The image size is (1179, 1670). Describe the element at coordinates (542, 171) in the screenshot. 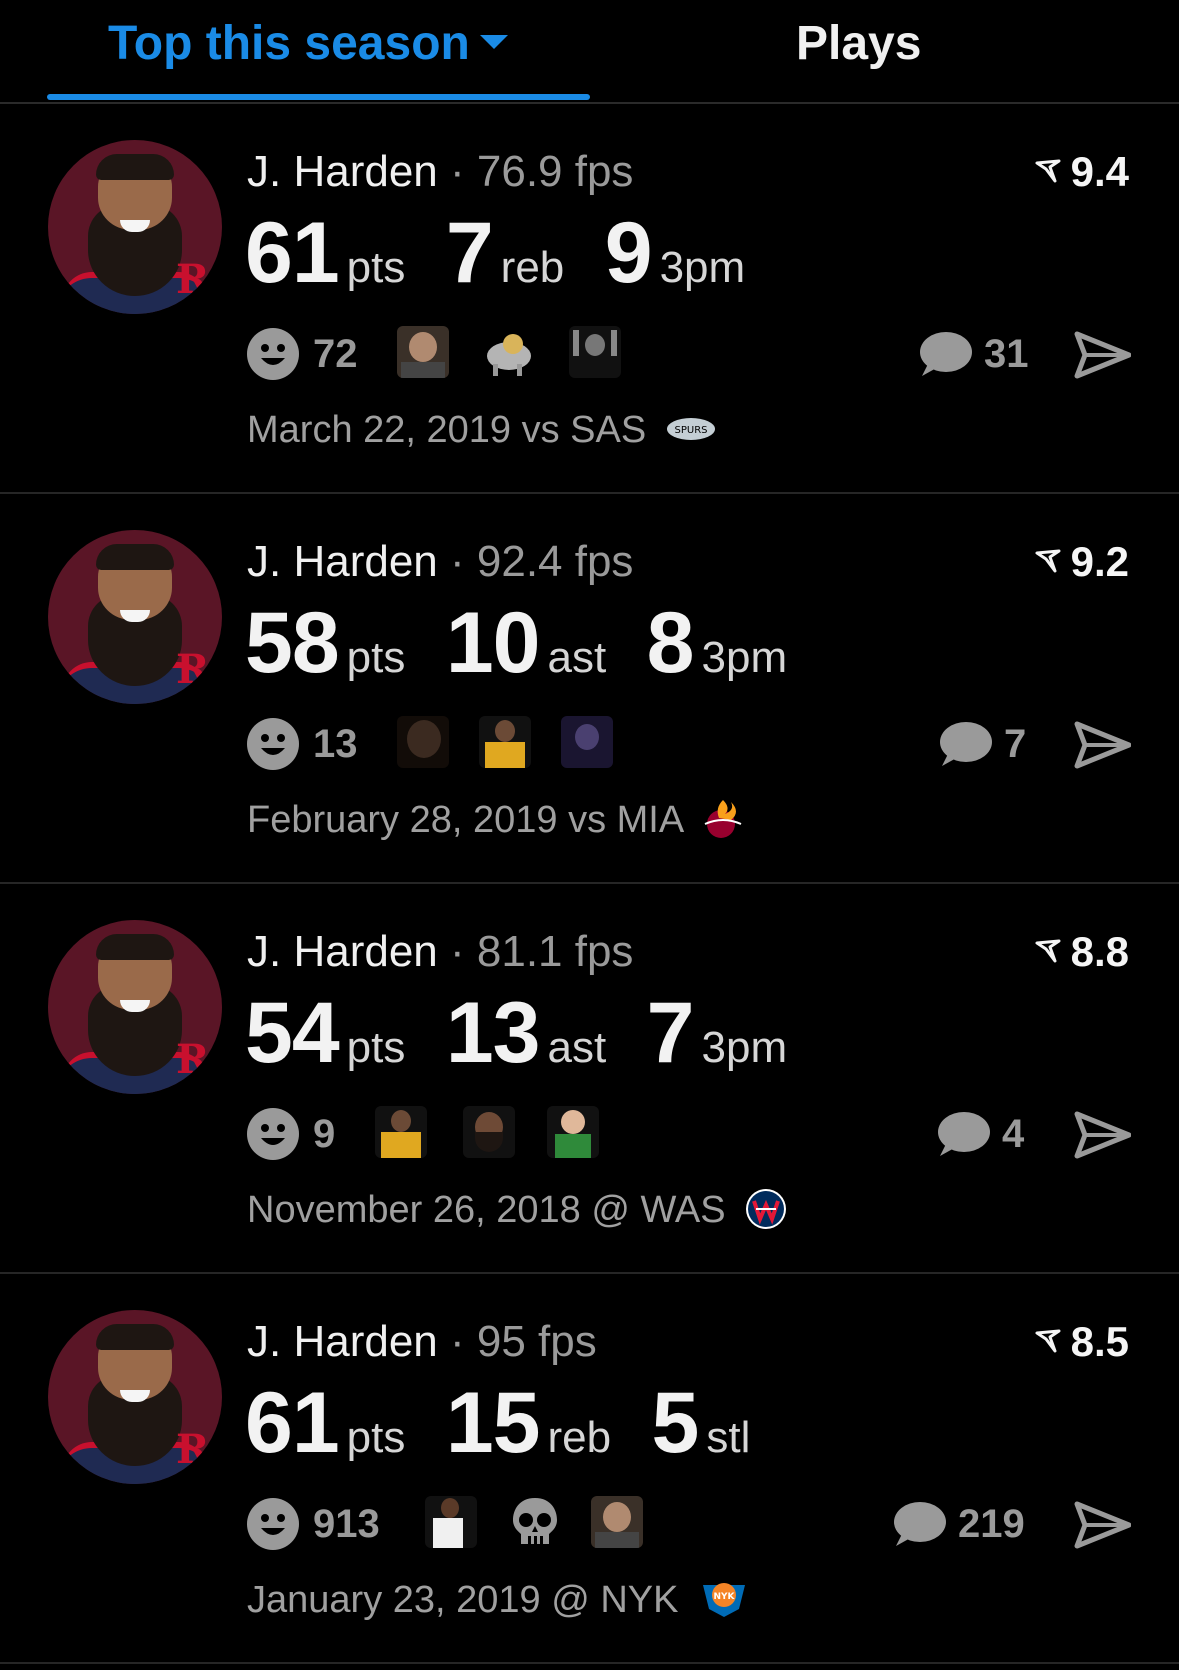

I see `fps-value: · 76.9 fps` at that location.